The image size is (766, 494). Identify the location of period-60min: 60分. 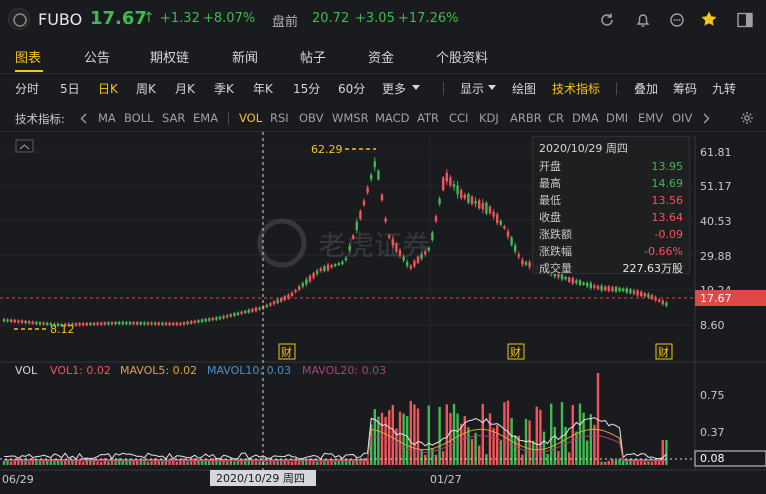
(351, 88).